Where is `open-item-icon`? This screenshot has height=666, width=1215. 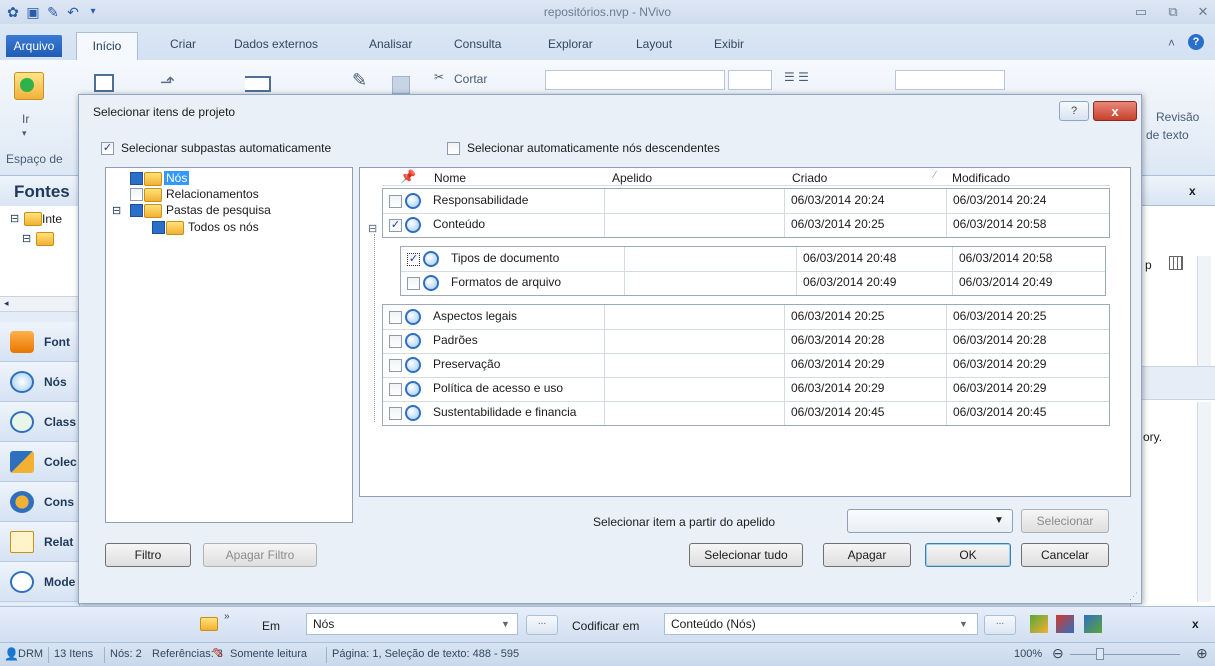 open-item-icon is located at coordinates (104, 83).